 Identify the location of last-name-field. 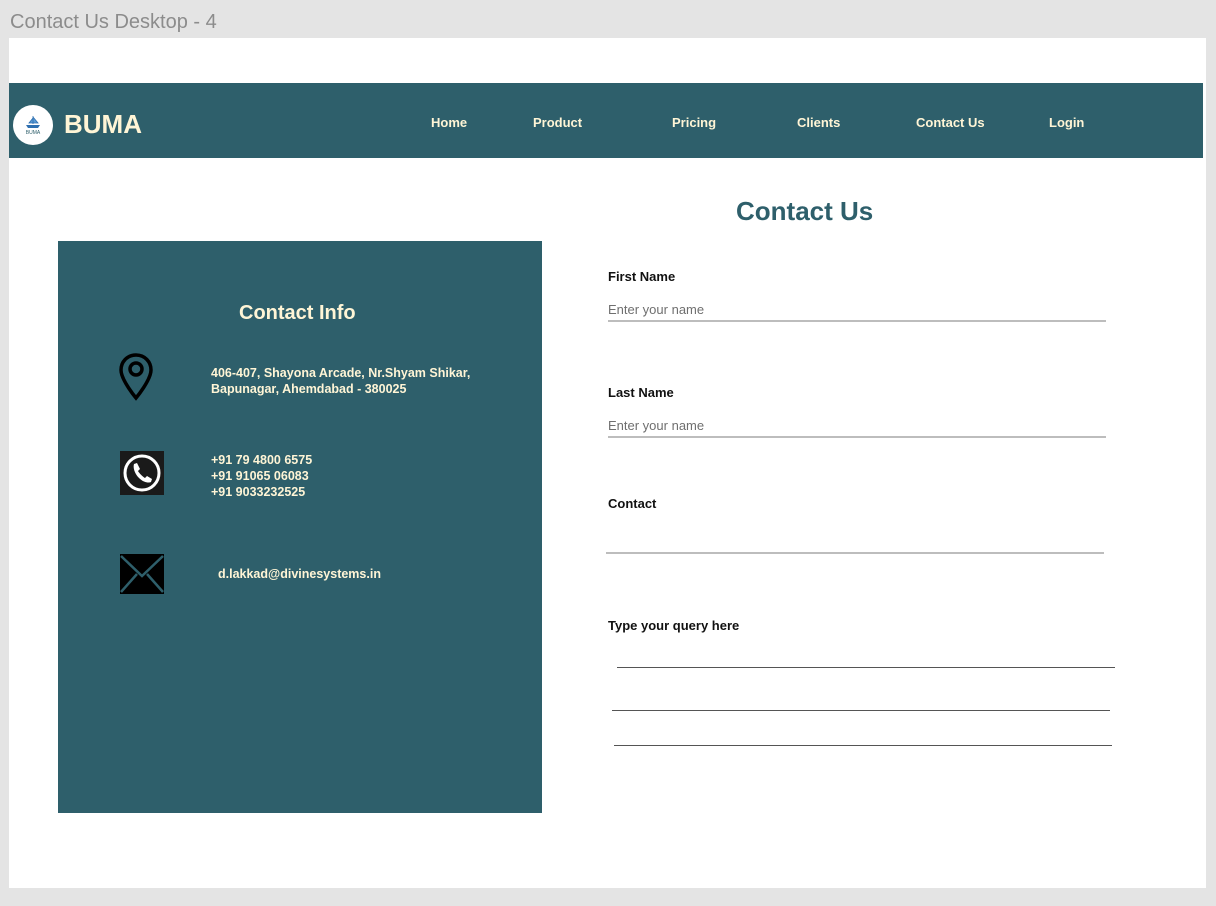
(857, 426).